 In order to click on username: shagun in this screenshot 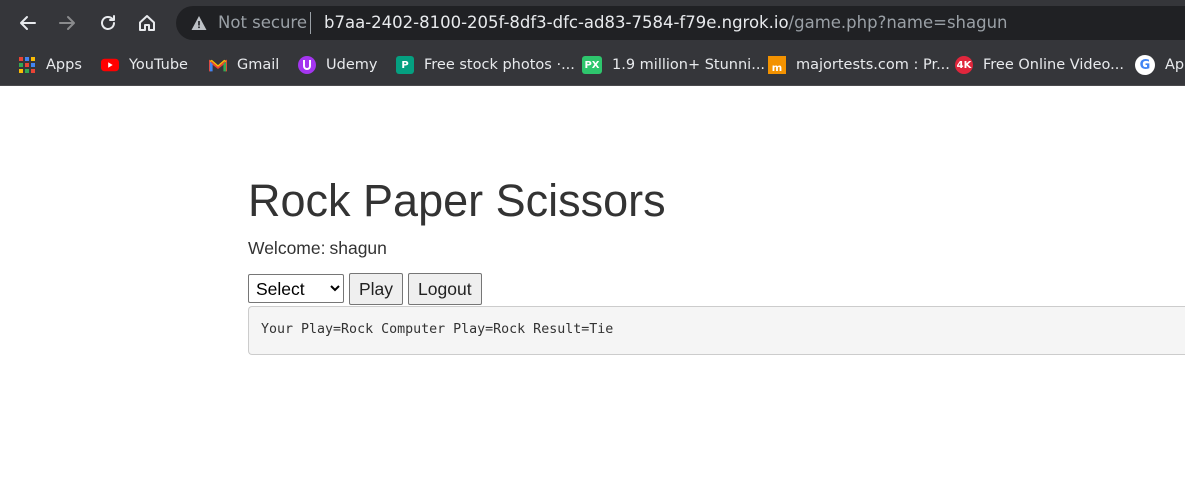, I will do `click(358, 248)`.